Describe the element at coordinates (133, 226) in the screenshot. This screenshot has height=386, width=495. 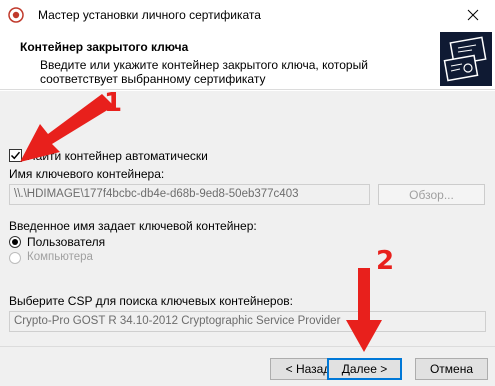
I see `key-source-label: Введенное имя задает ключевой контейнер:` at that location.